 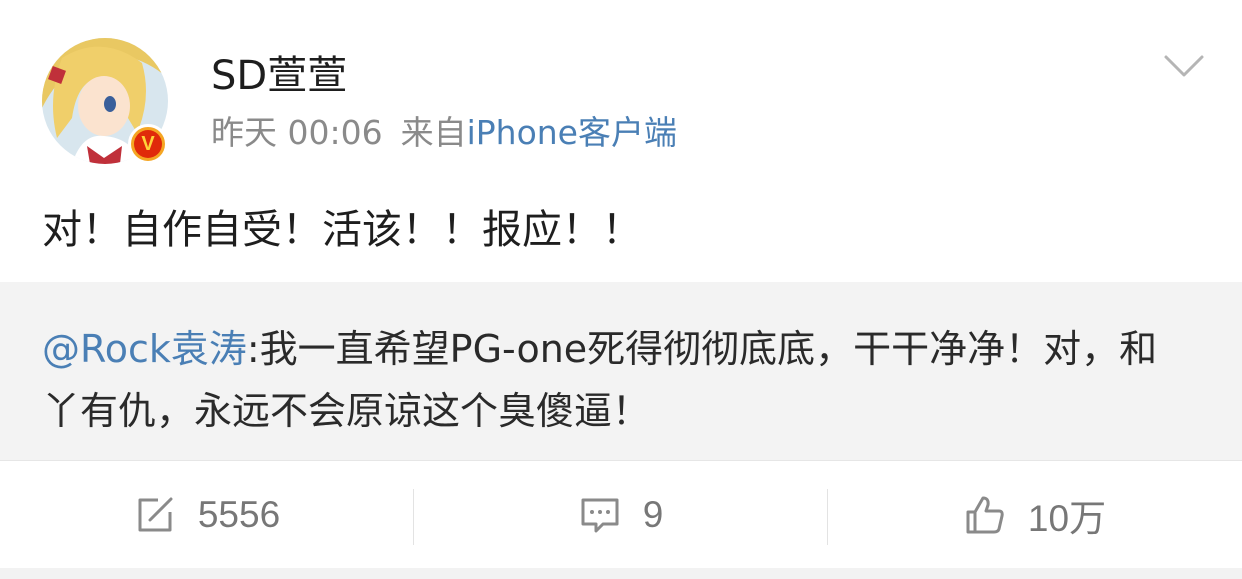 I want to click on like-count: 10万, so click(x=1067, y=518).